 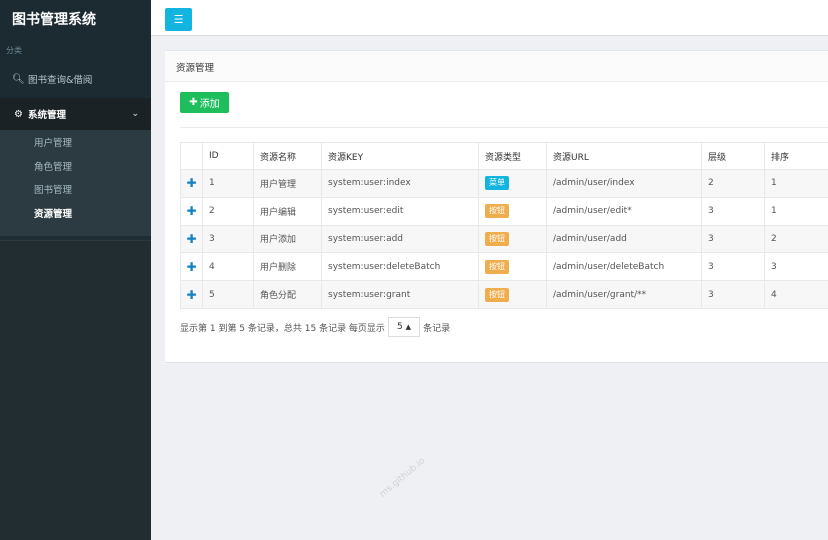 I want to click on sidebar-group-label: 系统管理, so click(x=47, y=115).